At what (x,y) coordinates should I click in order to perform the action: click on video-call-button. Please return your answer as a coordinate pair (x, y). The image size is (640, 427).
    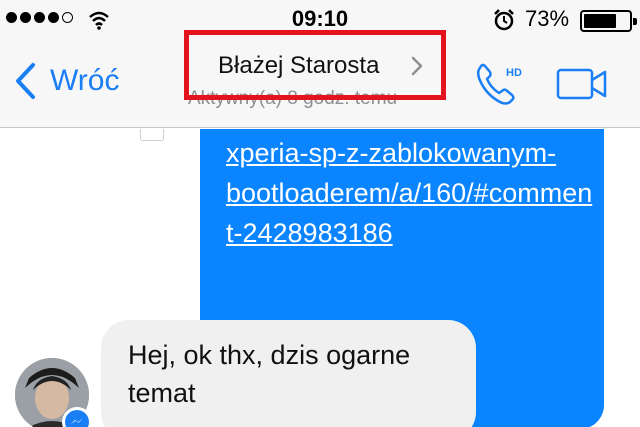
    Looking at the image, I should click on (582, 86).